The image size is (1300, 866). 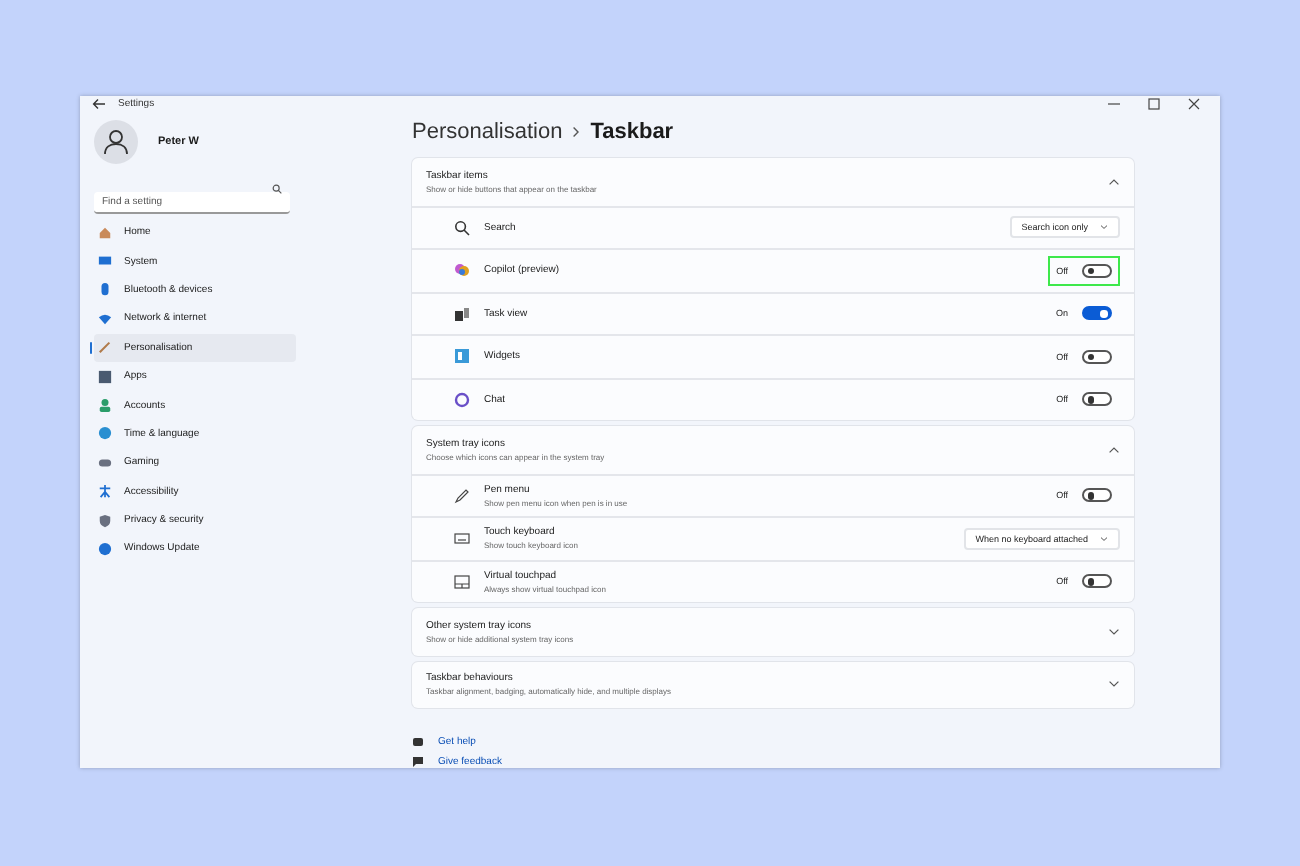 I want to click on network-icon, so click(x=105, y=318).